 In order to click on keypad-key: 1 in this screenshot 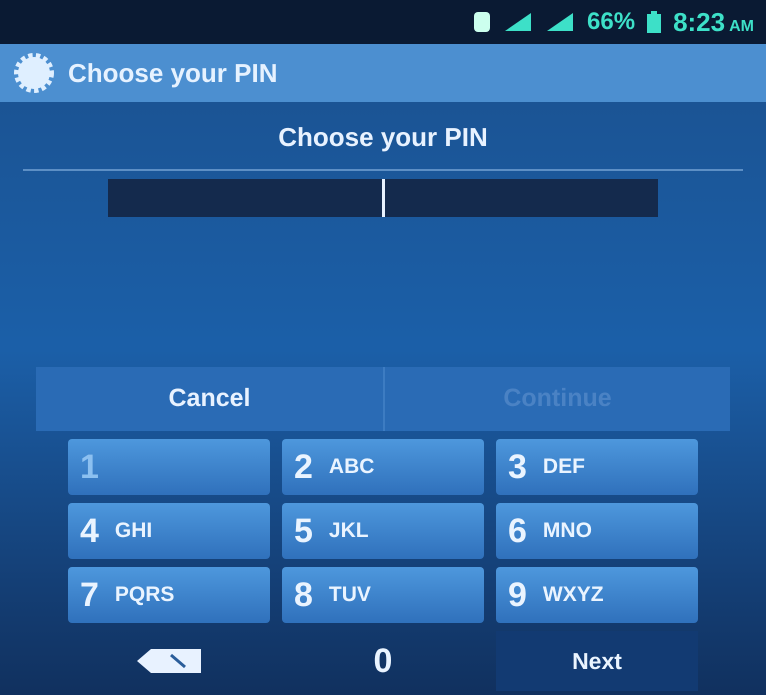, I will do `click(169, 467)`.